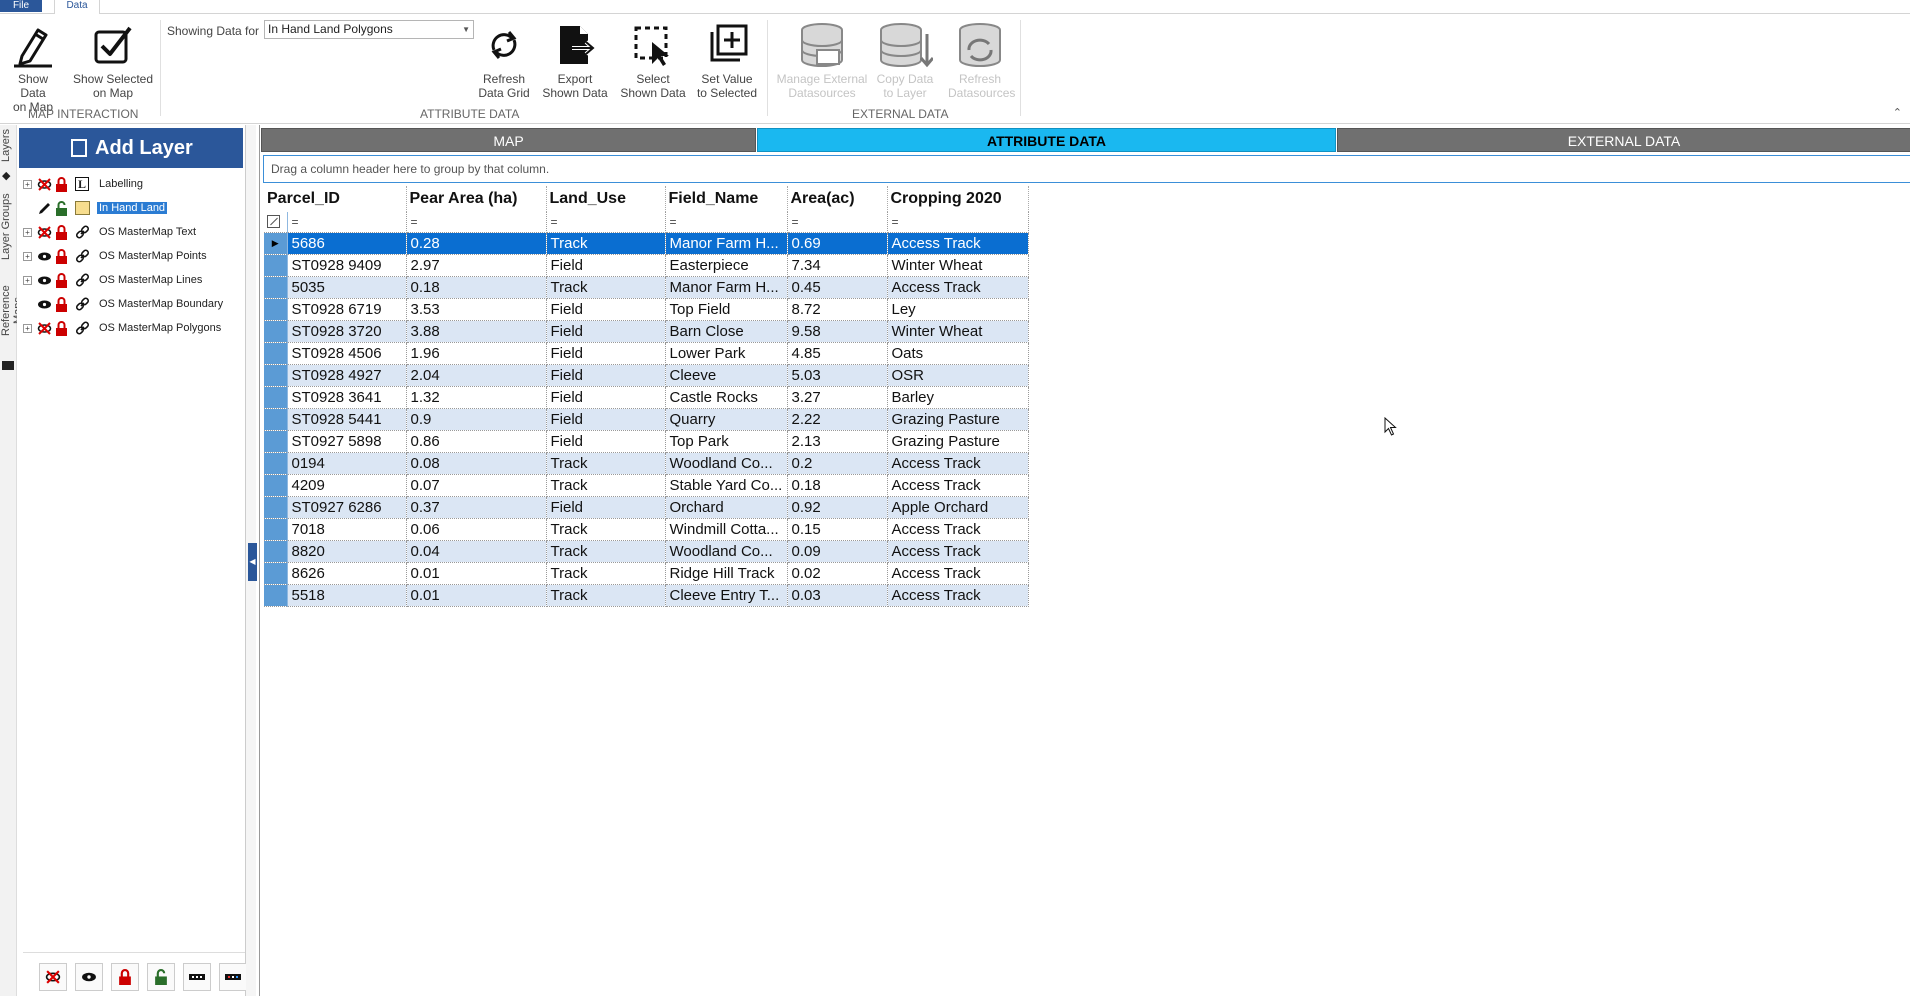 The width and height of the screenshot is (1910, 996). What do you see at coordinates (476, 463) in the screenshot?
I see `cell-pear-area: 0.08` at bounding box center [476, 463].